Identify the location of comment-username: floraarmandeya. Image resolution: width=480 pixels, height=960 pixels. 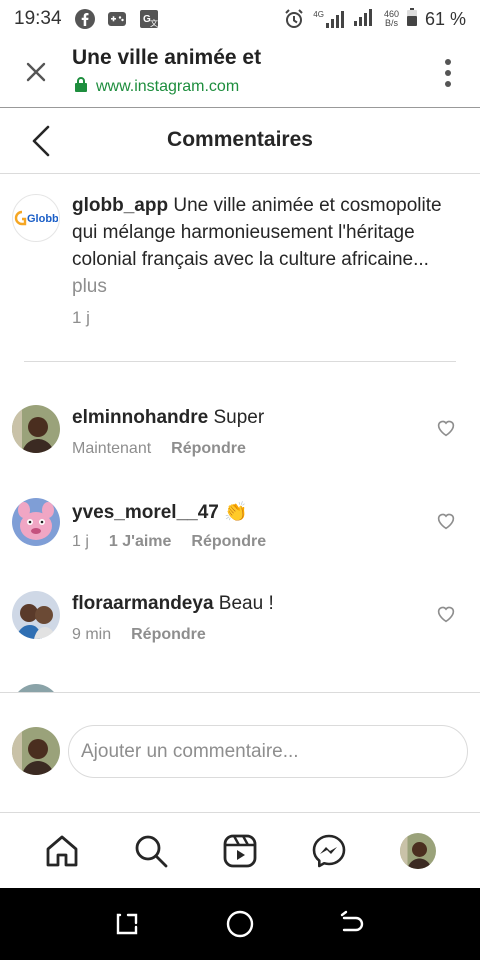
(143, 603).